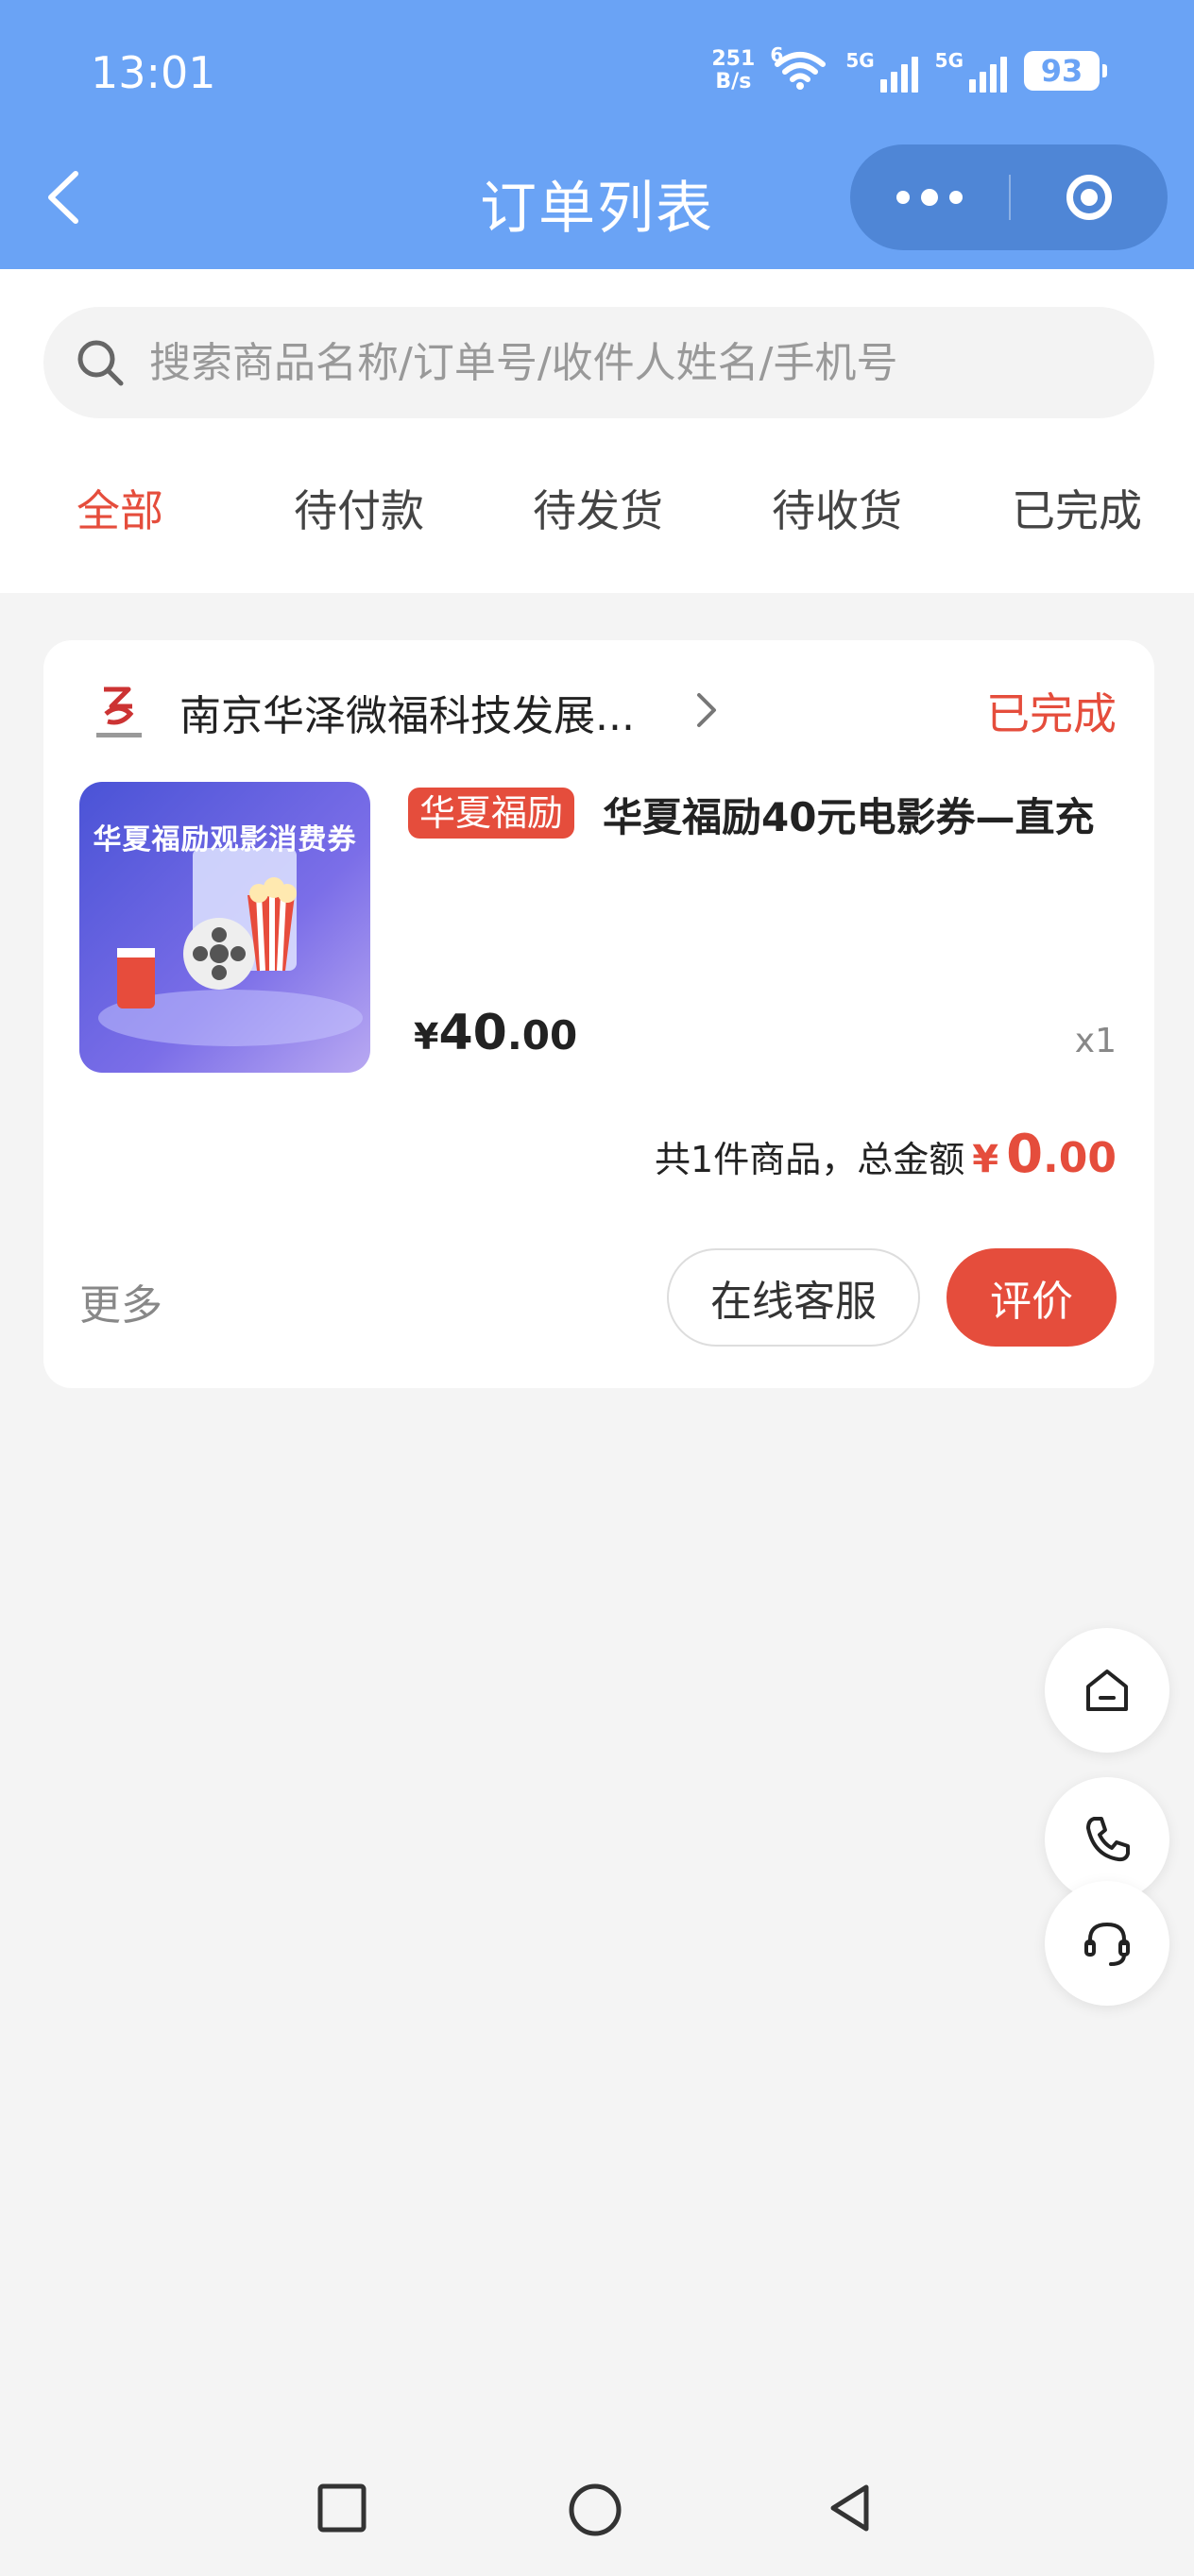 The image size is (1194, 2576). Describe the element at coordinates (1025, 1154) in the screenshot. I see `total-integer: 0` at that location.